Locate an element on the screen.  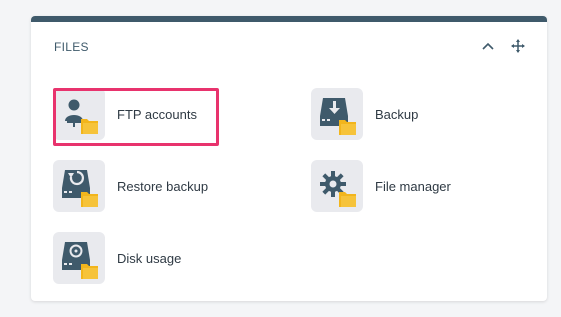
disk-usage-item: Disk usage is located at coordinates (117, 258).